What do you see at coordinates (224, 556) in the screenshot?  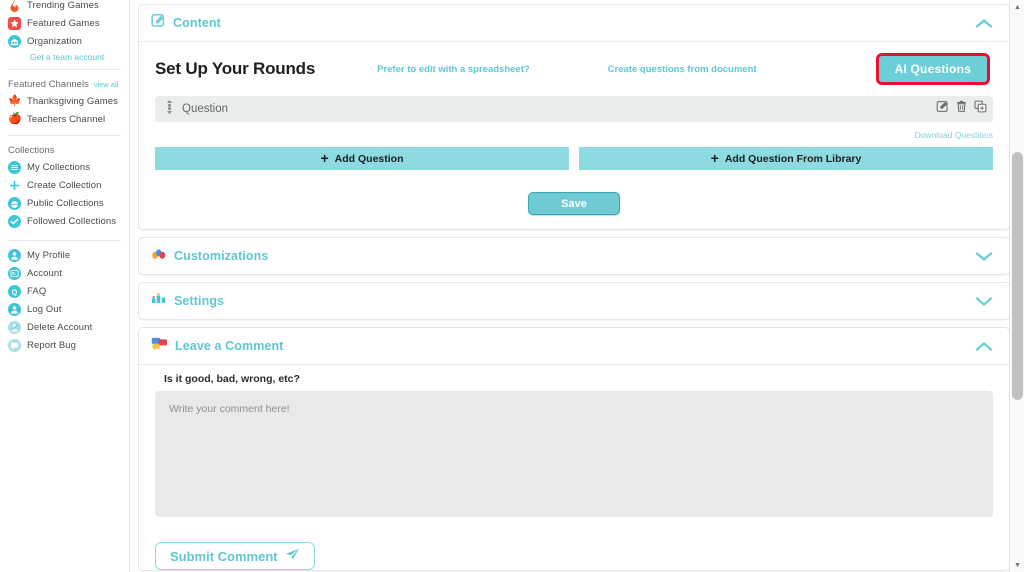 I see `submit-comment-label: Submit Comment` at bounding box center [224, 556].